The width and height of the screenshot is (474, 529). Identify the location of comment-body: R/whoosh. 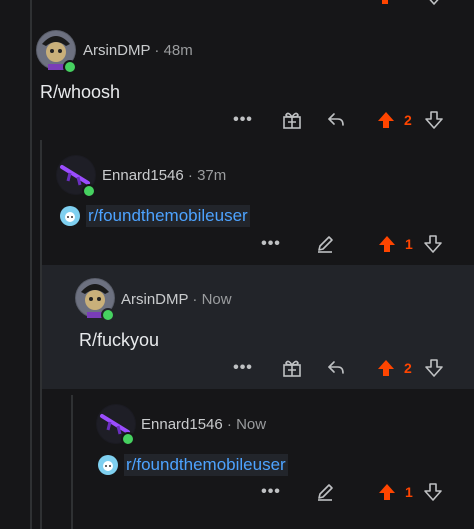
(80, 92).